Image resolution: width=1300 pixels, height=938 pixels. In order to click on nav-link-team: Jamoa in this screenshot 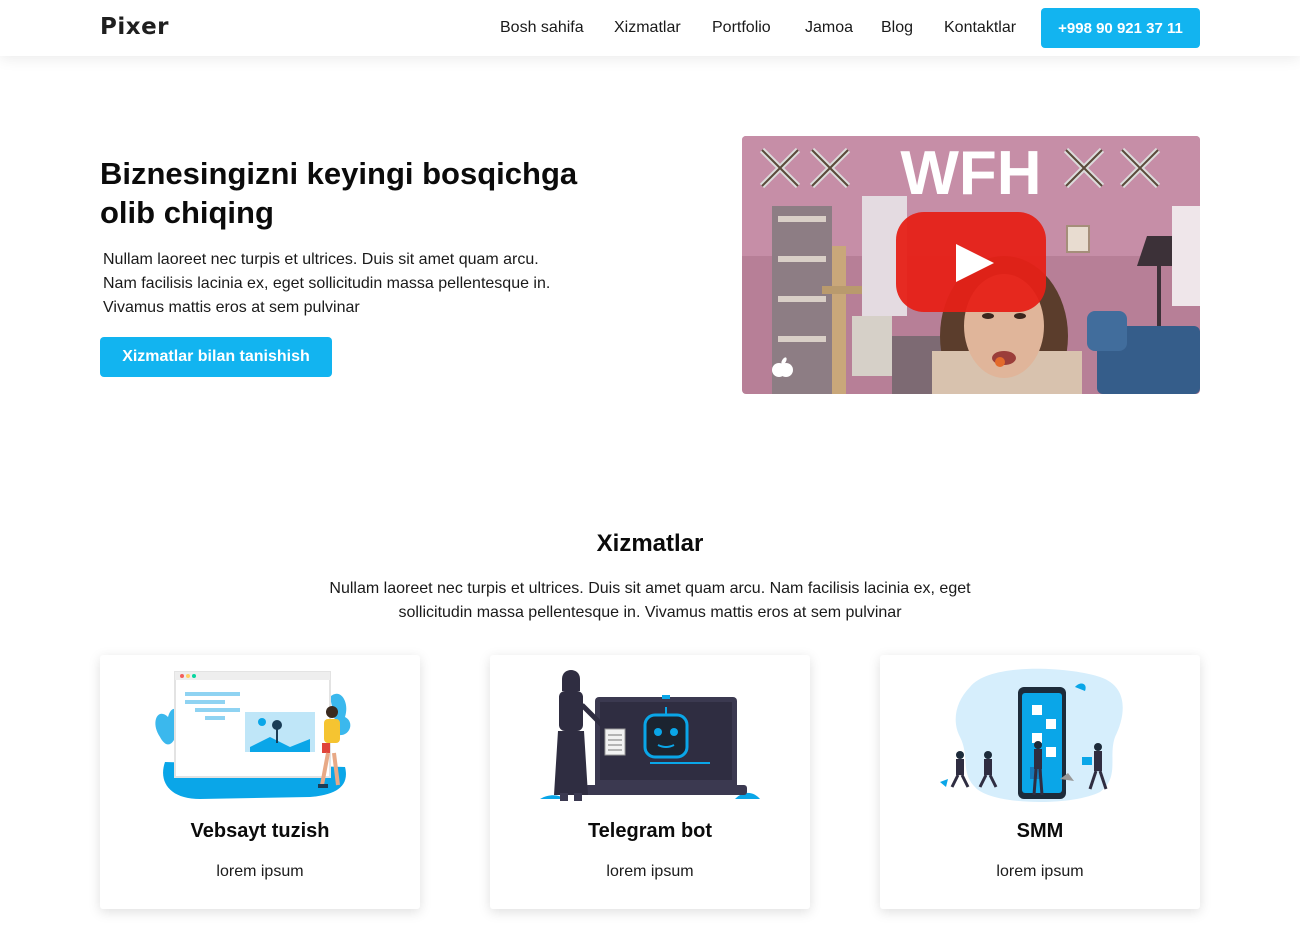, I will do `click(829, 28)`.